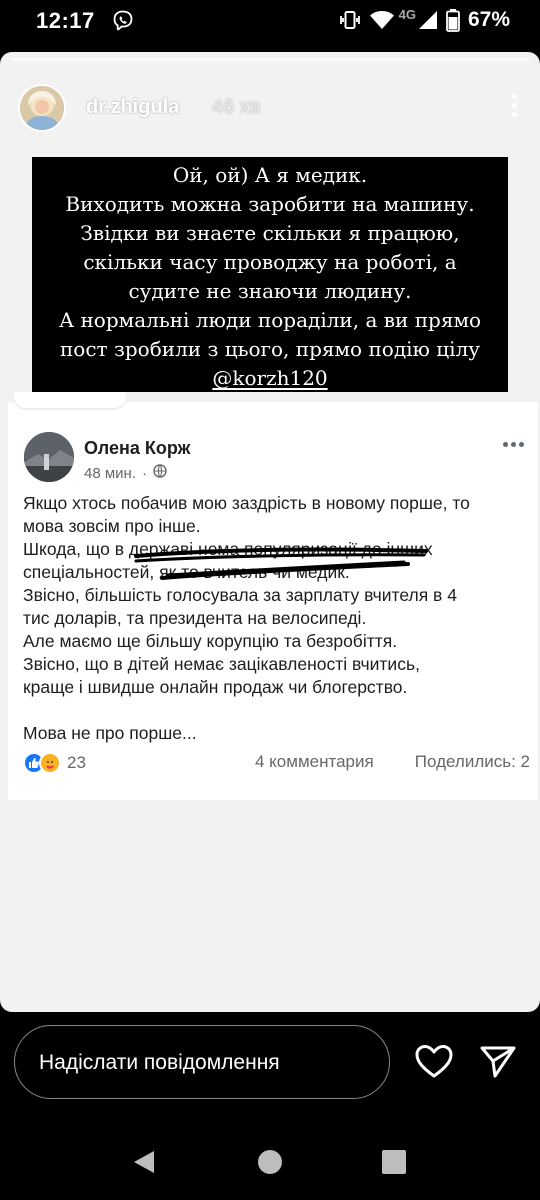 This screenshot has height=1200, width=540. Describe the element at coordinates (160, 473) in the screenshot. I see `globe-icon` at that location.